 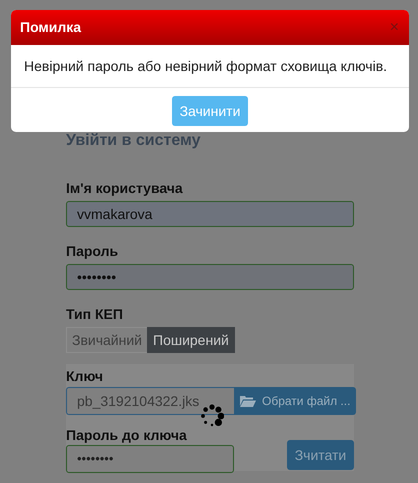 What do you see at coordinates (150, 459) in the screenshot?
I see `key-password-field: ••••••••` at bounding box center [150, 459].